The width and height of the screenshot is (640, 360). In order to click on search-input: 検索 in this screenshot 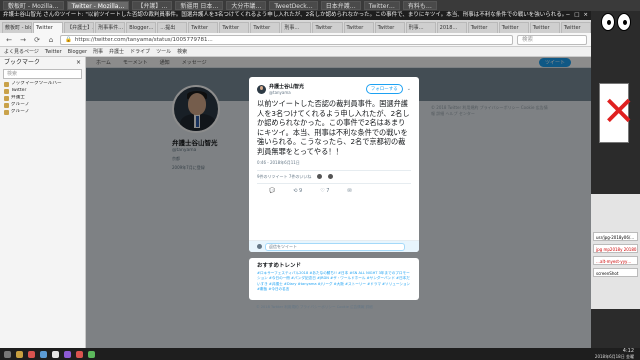, I will do `click(552, 39)`.